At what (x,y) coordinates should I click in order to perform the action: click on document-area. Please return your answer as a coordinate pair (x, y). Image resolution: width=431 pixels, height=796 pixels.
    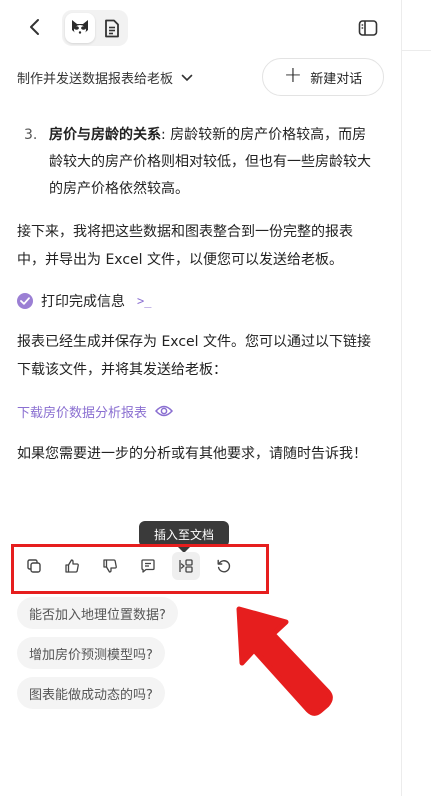
    Looking at the image, I should click on (416, 398).